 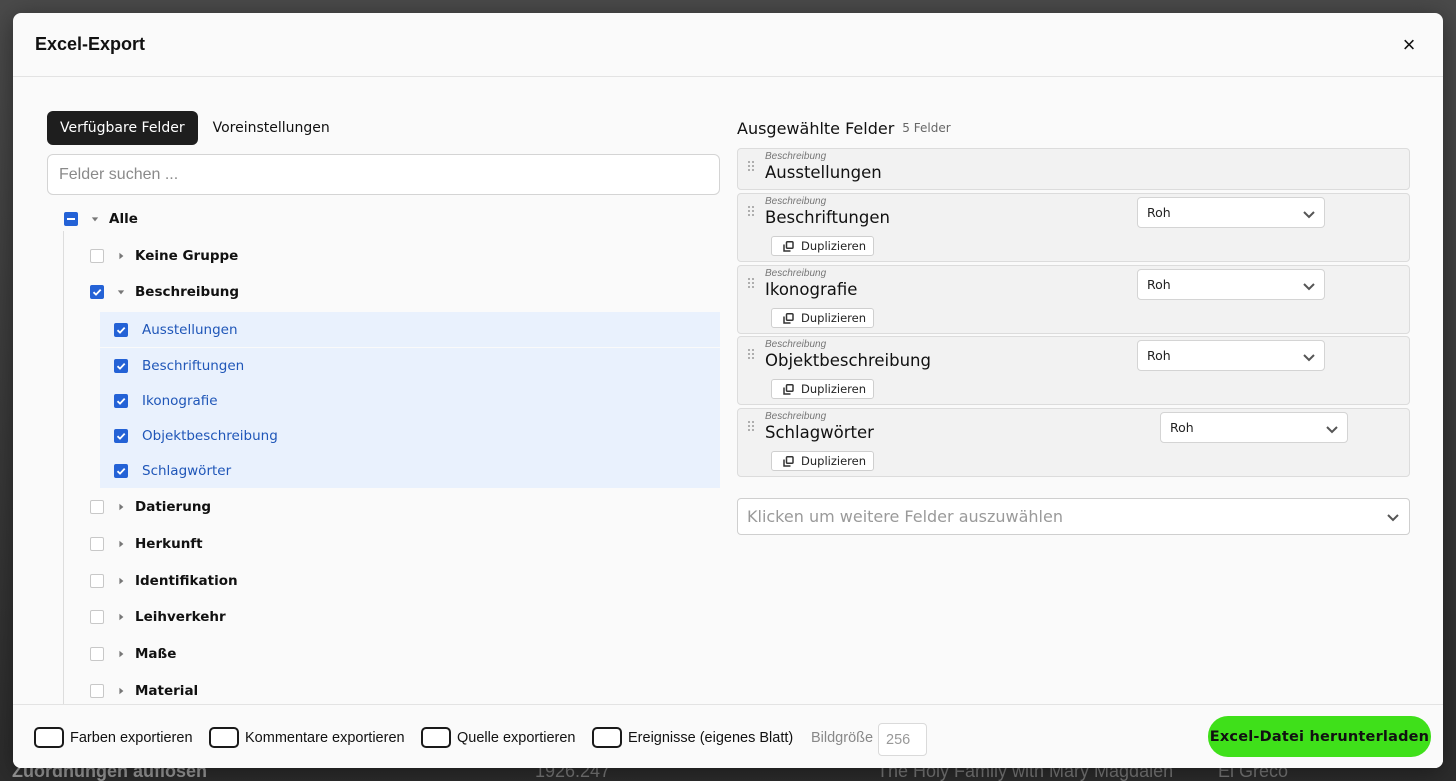 I want to click on tree-leaf-label: Objektbeschreibung, so click(x=210, y=435).